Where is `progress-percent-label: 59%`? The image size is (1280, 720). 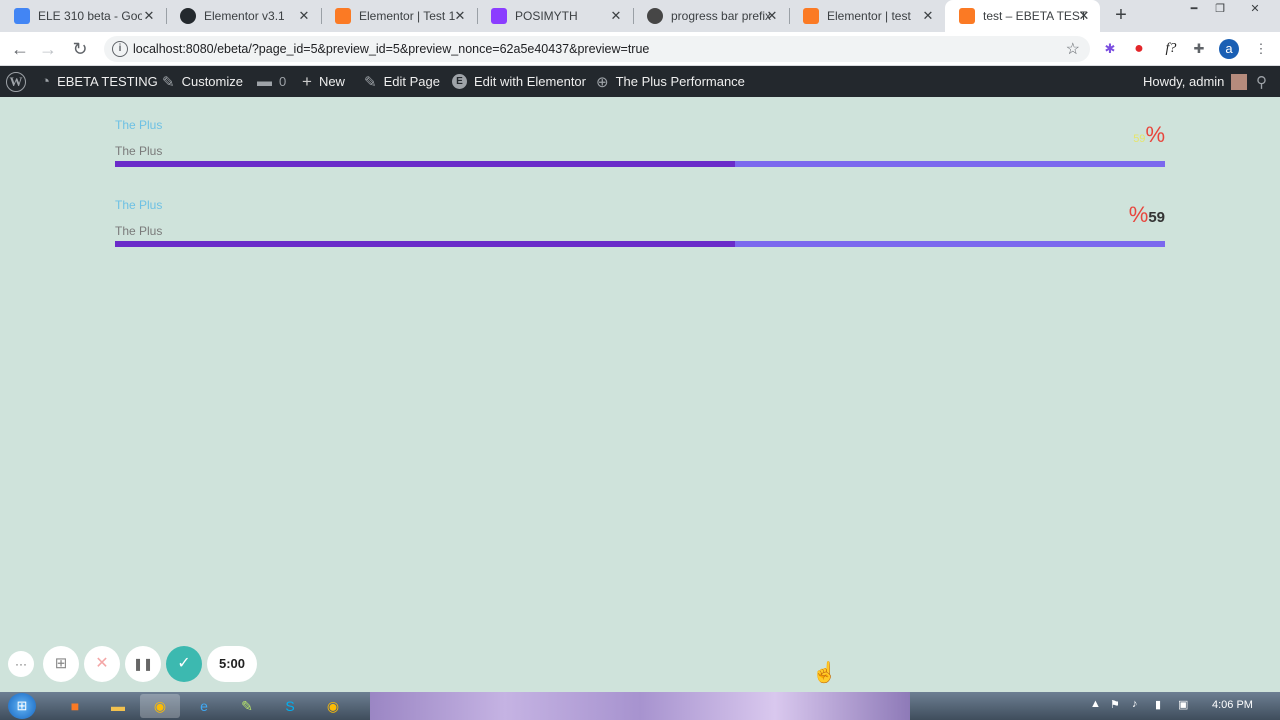 progress-percent-label: 59% is located at coordinates (1149, 135).